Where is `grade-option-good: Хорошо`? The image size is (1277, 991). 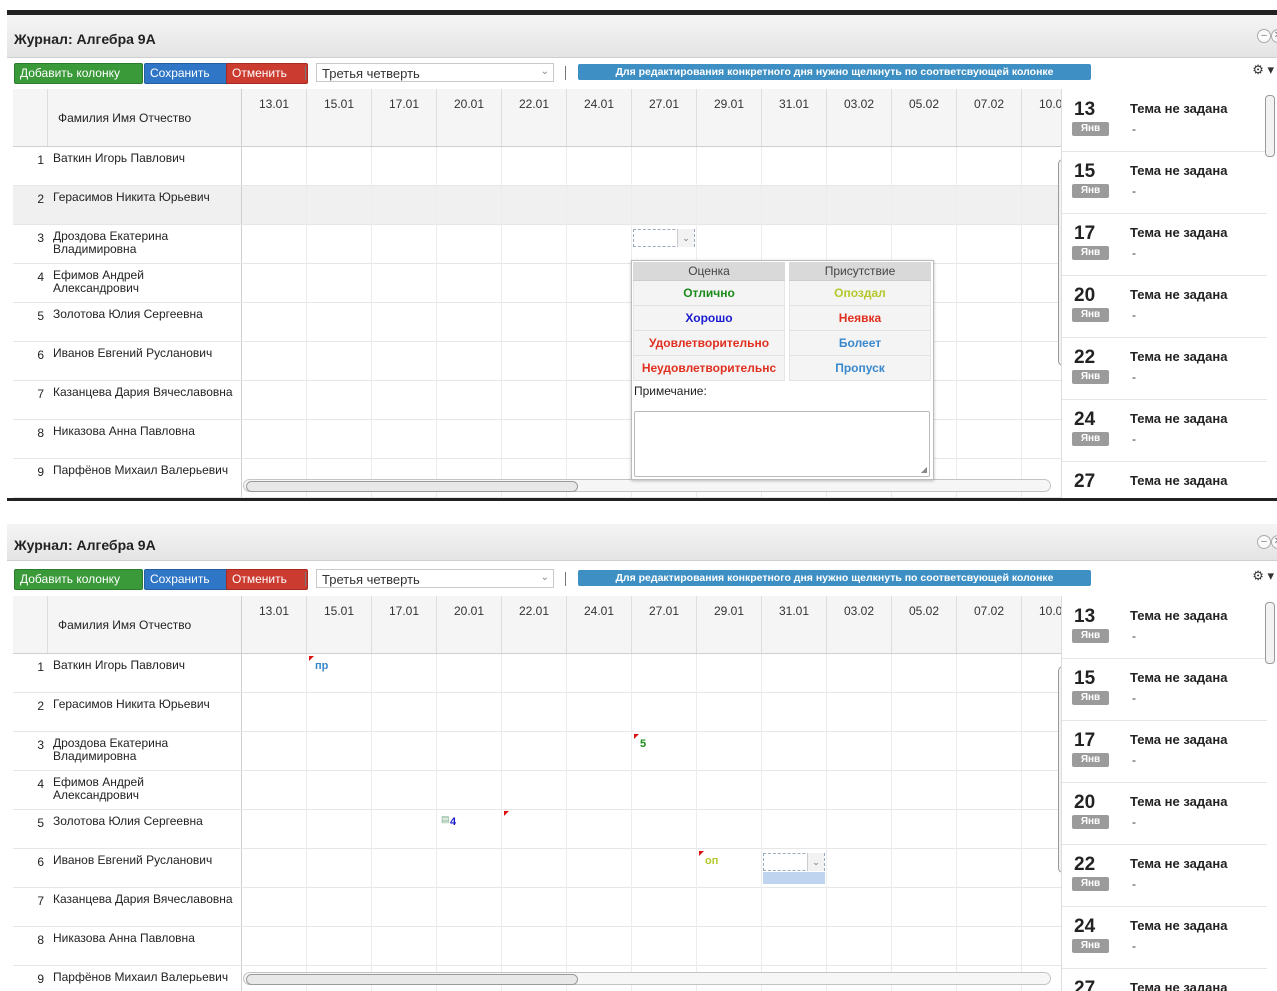
grade-option-good: Хорошо is located at coordinates (709, 318).